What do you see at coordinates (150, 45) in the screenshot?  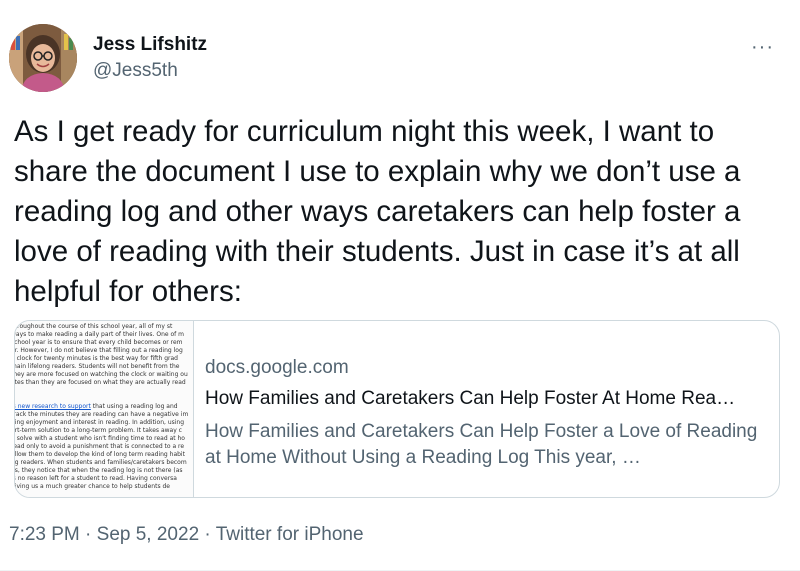 I see `author-name: Jess Lifshitz` at bounding box center [150, 45].